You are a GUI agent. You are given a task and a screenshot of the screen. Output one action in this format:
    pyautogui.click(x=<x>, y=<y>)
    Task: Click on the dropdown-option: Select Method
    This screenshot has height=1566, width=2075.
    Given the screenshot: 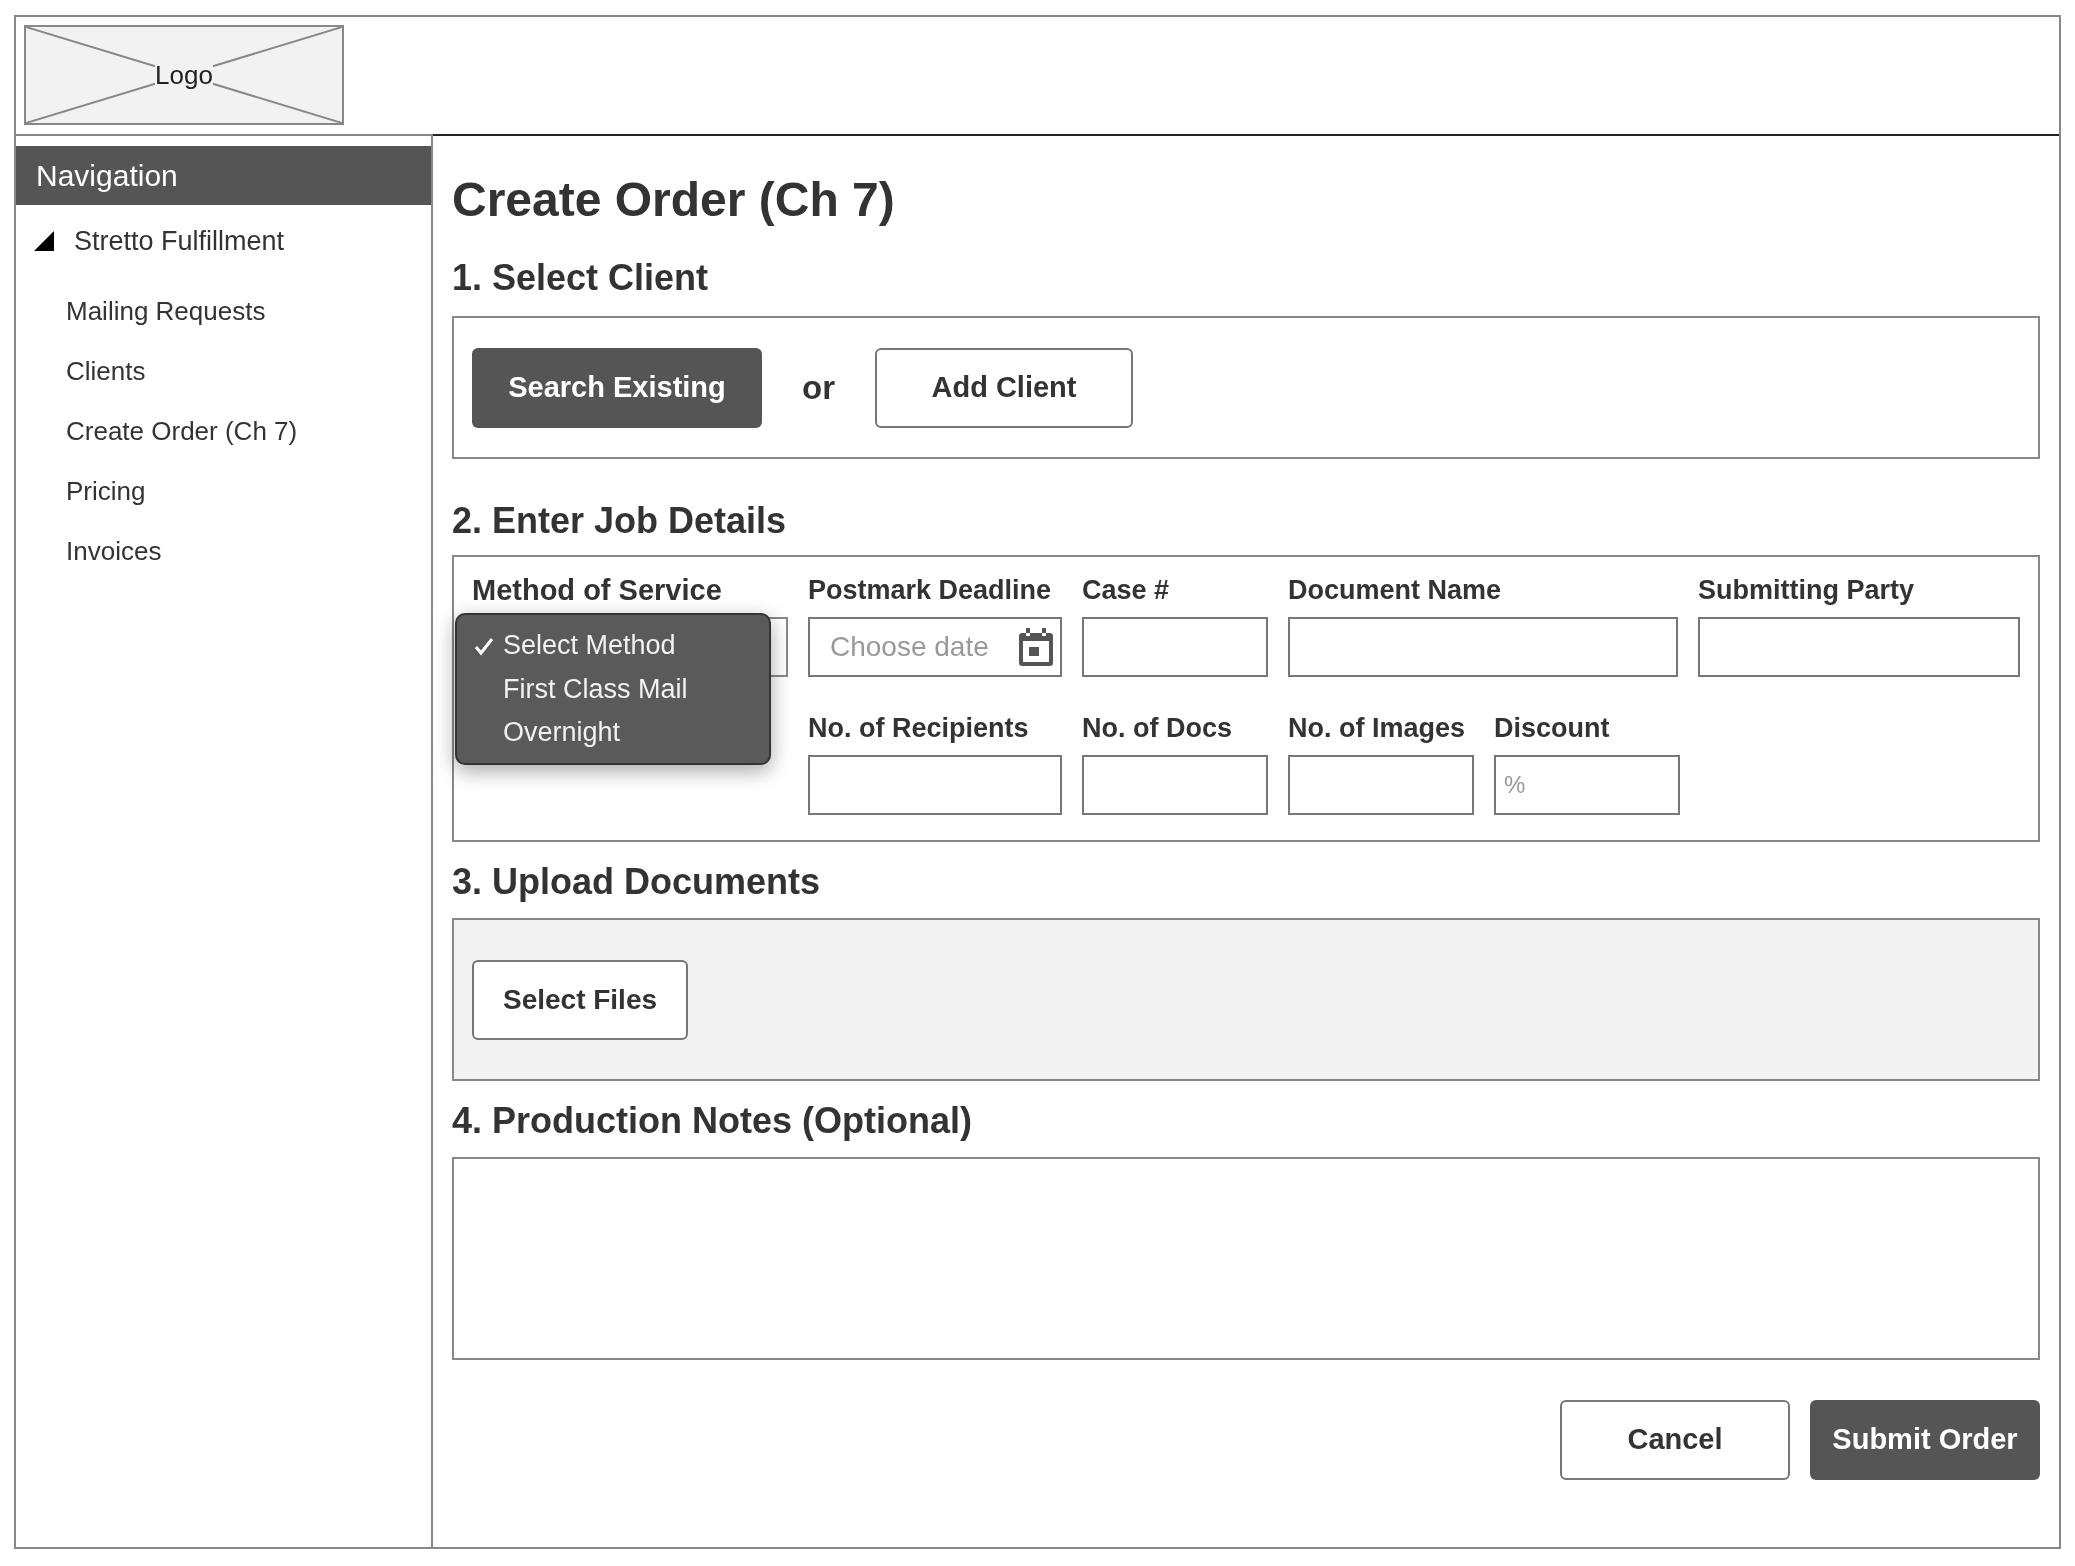 What is the action you would take?
    pyautogui.click(x=613, y=646)
    